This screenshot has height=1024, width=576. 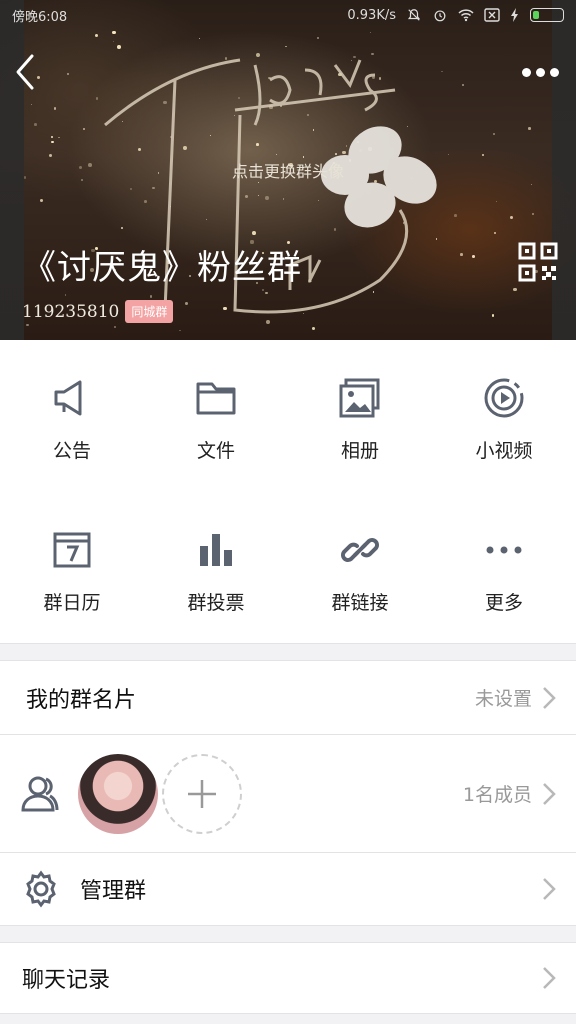 I want to click on grid-item-short-video: 小视频, so click(x=504, y=416).